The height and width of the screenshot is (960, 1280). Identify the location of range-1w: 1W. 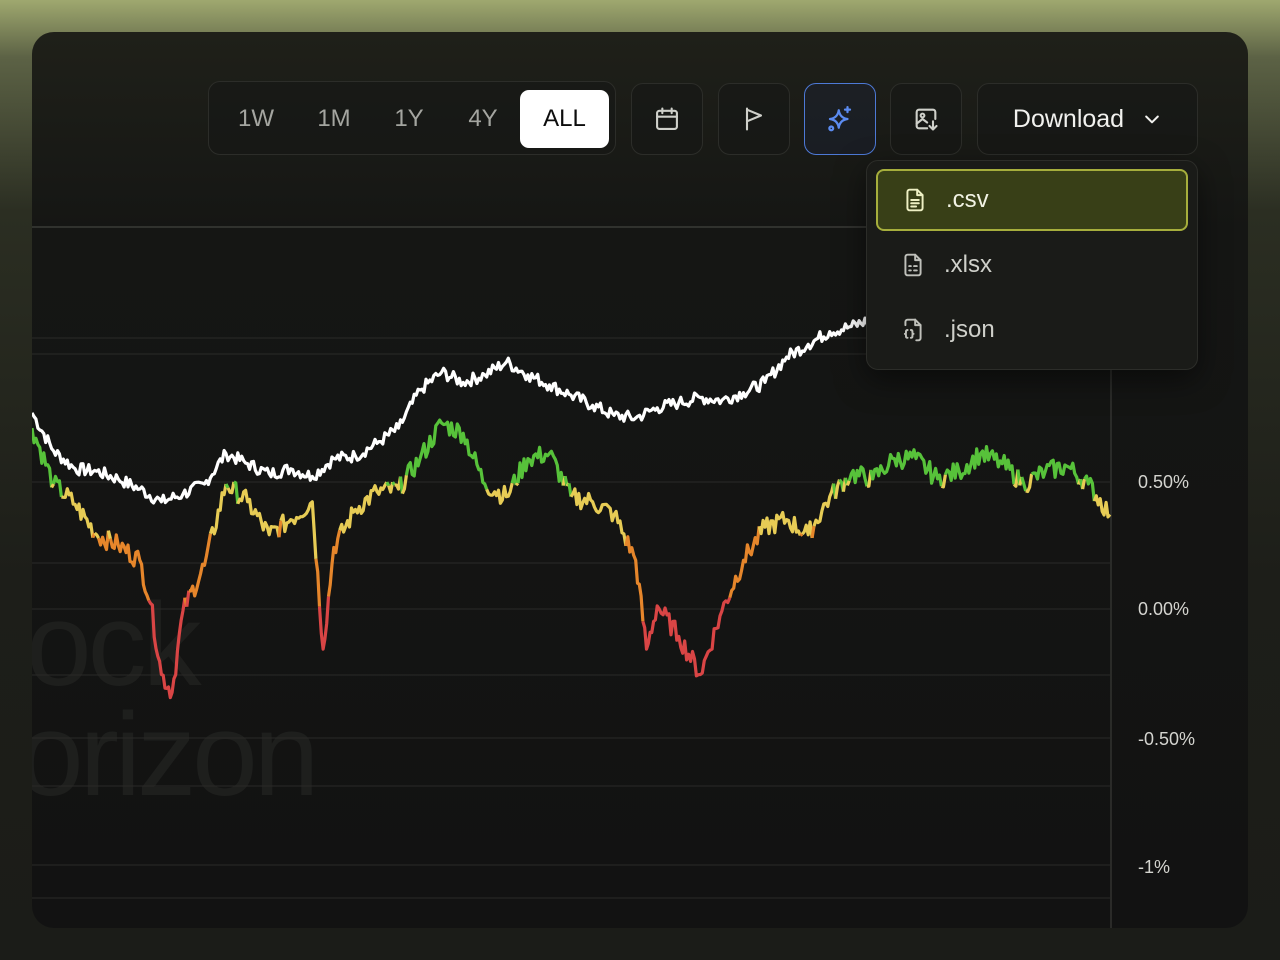
(256, 119).